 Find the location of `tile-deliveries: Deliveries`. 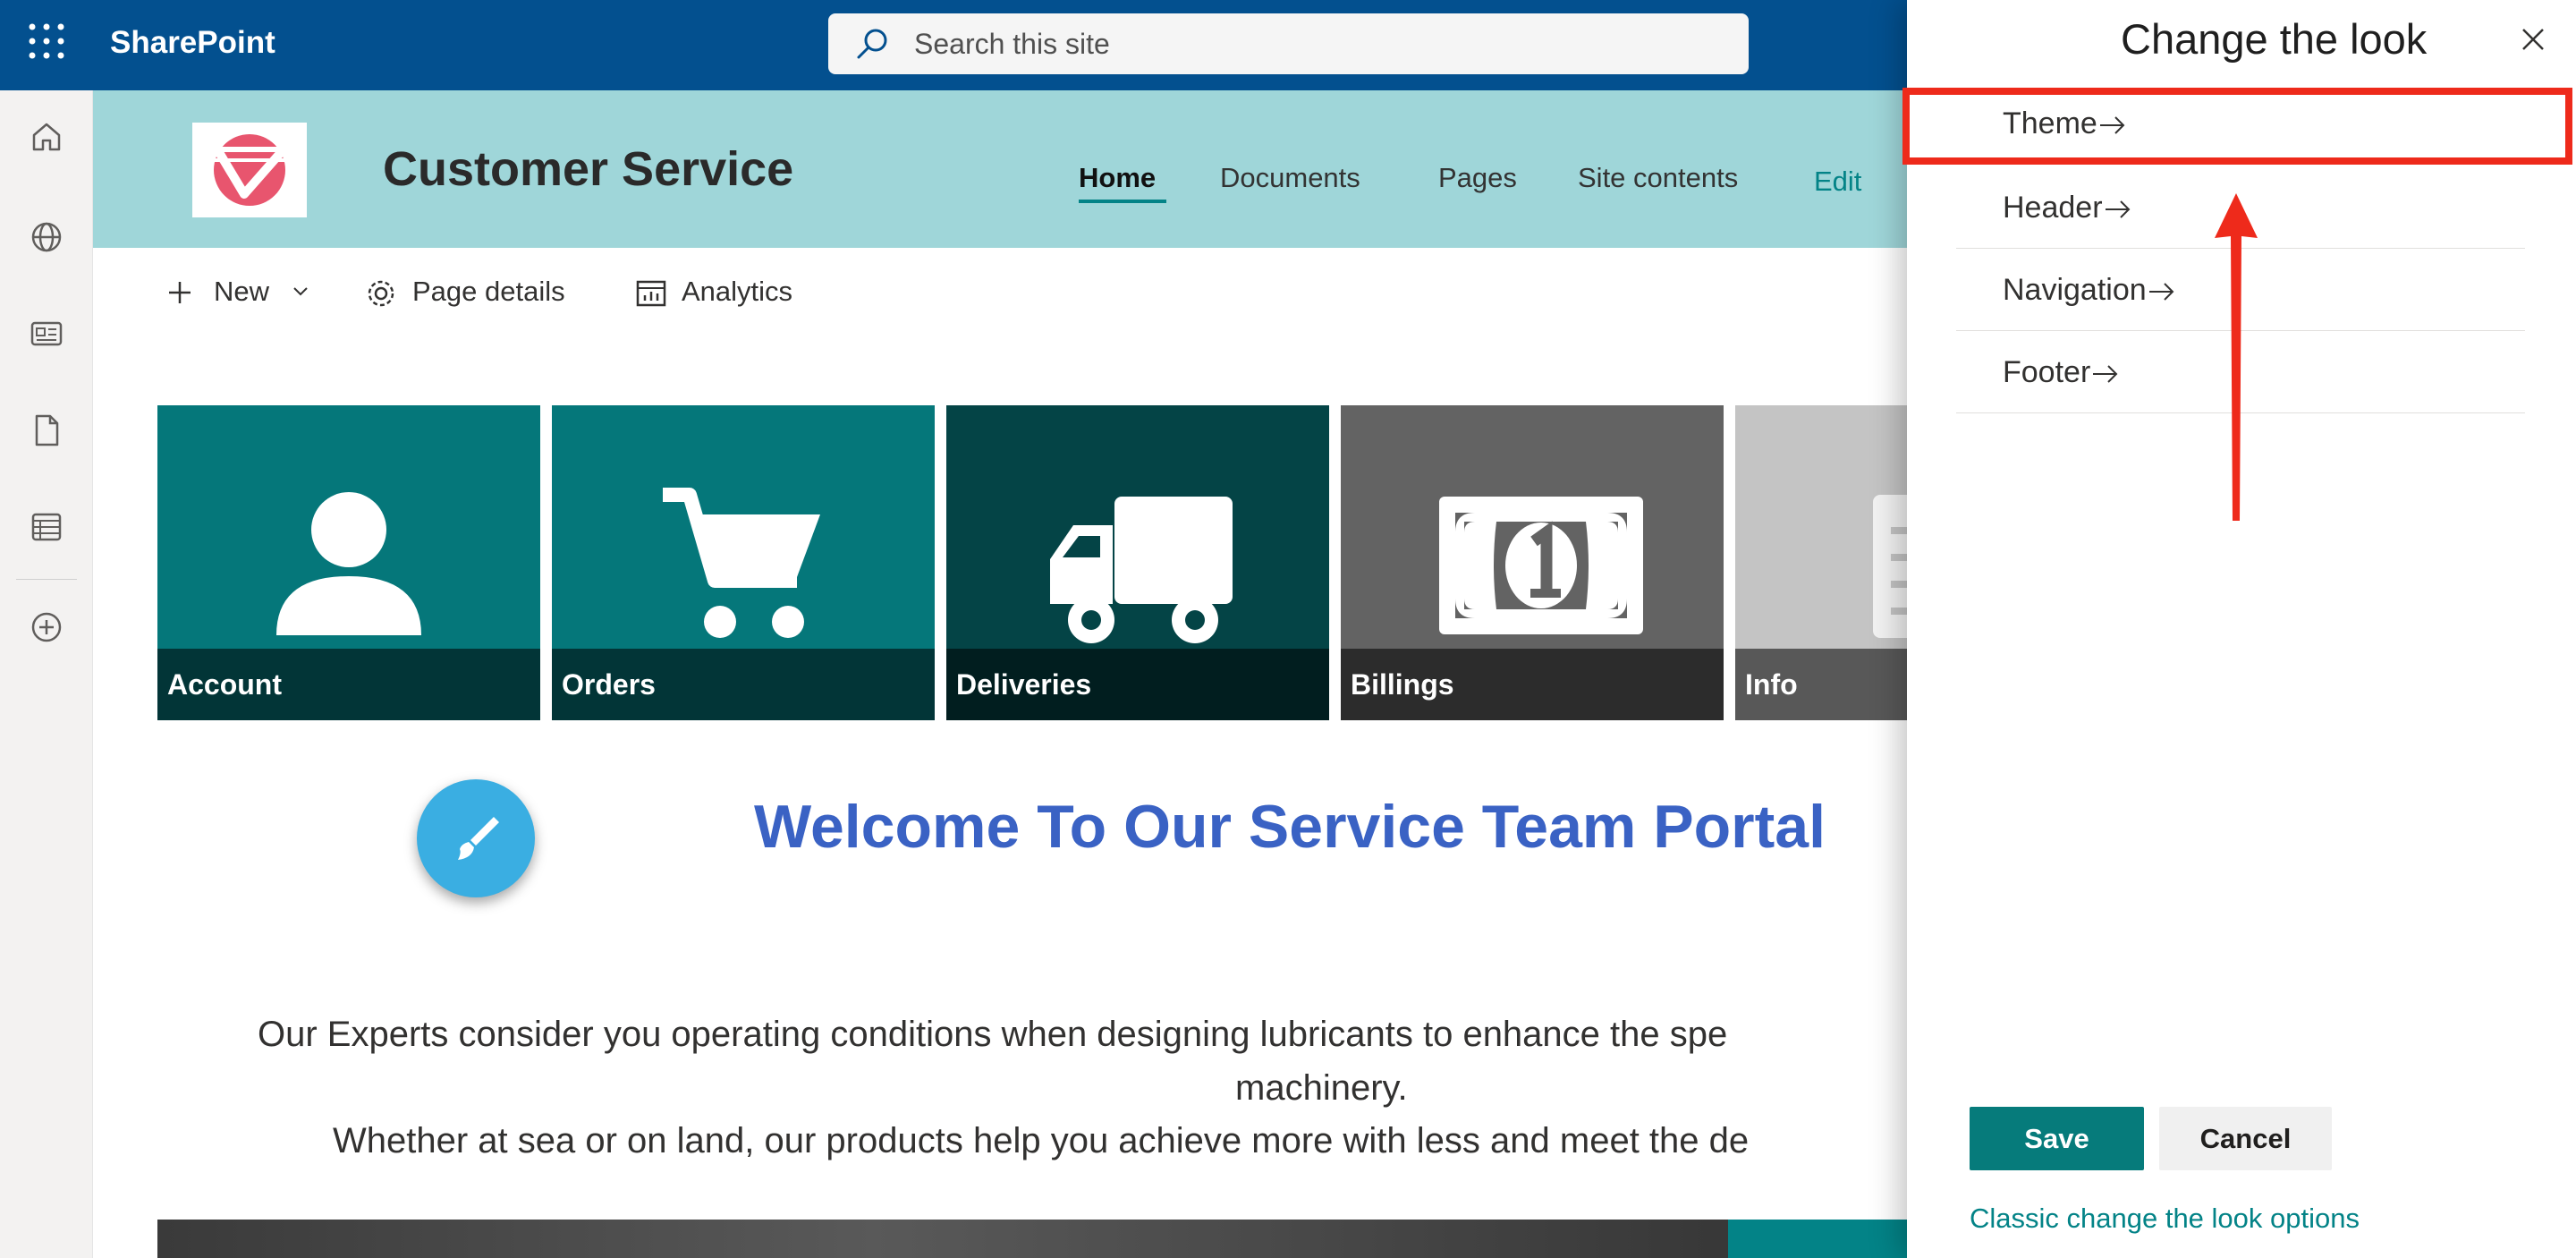

tile-deliveries: Deliveries is located at coordinates (1137, 563).